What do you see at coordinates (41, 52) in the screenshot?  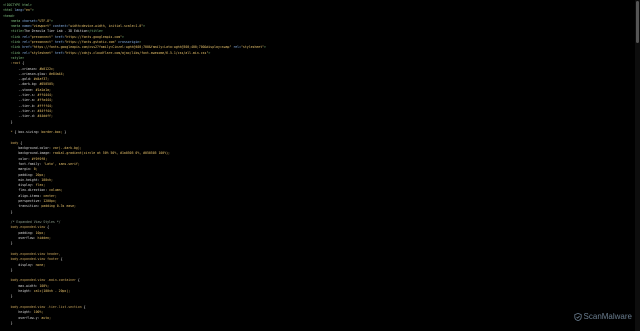 I see `source-token: "stylesheet"` at bounding box center [41, 52].